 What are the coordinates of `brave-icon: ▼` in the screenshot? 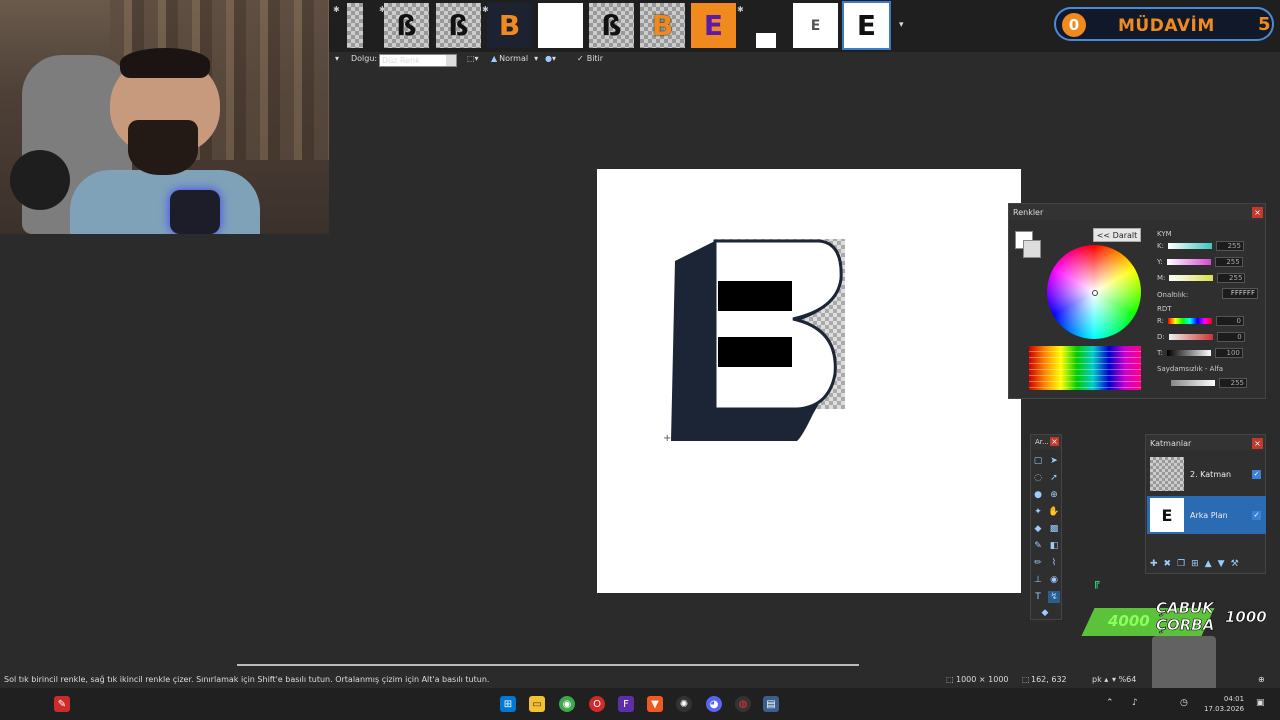 It's located at (655, 704).